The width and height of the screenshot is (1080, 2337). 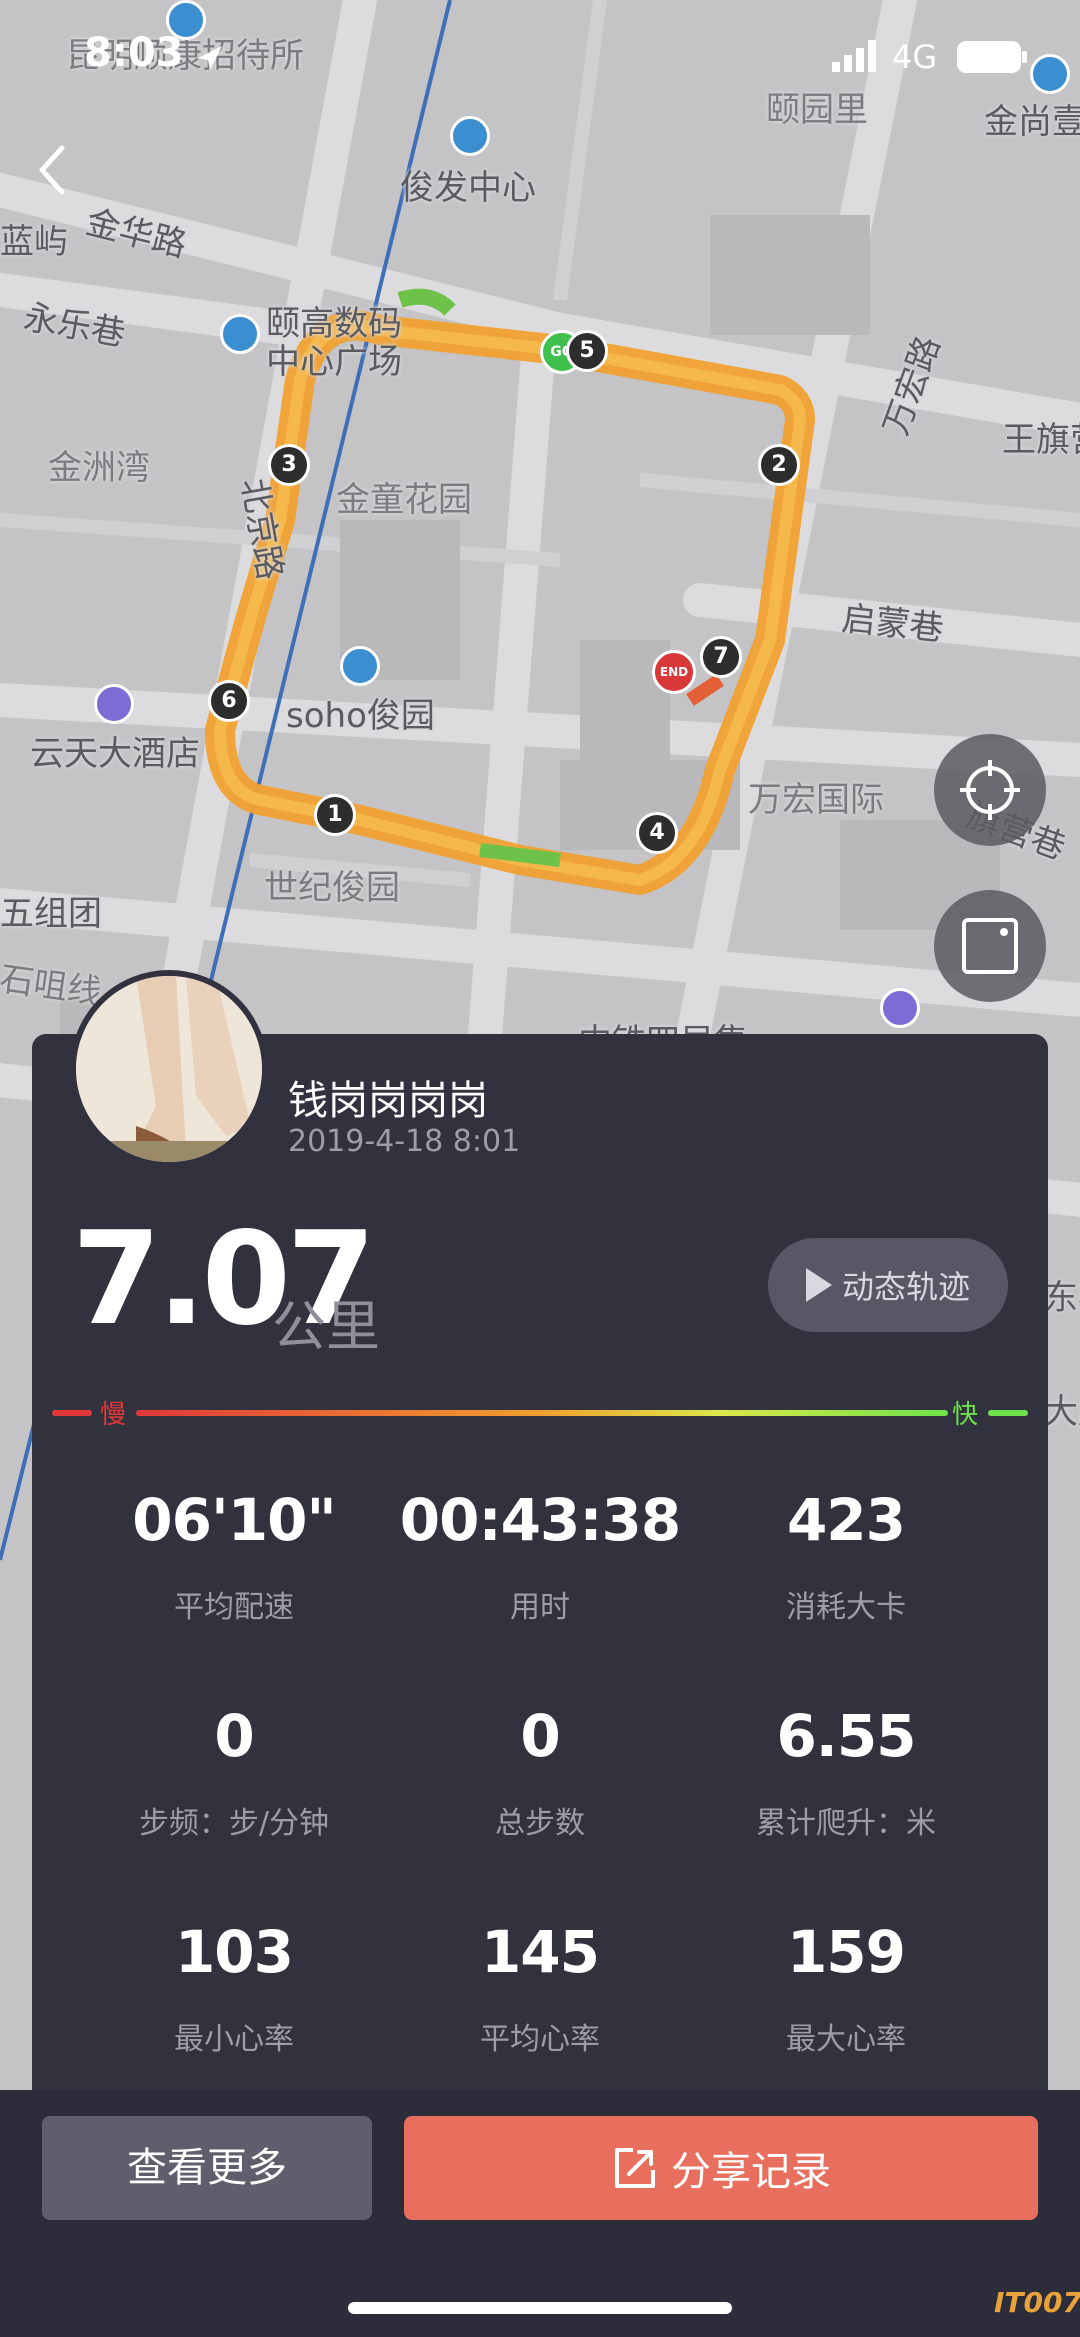 What do you see at coordinates (846, 1988) in the screenshot?
I see `stat-max-heart-rate: 159 最大心率` at bounding box center [846, 1988].